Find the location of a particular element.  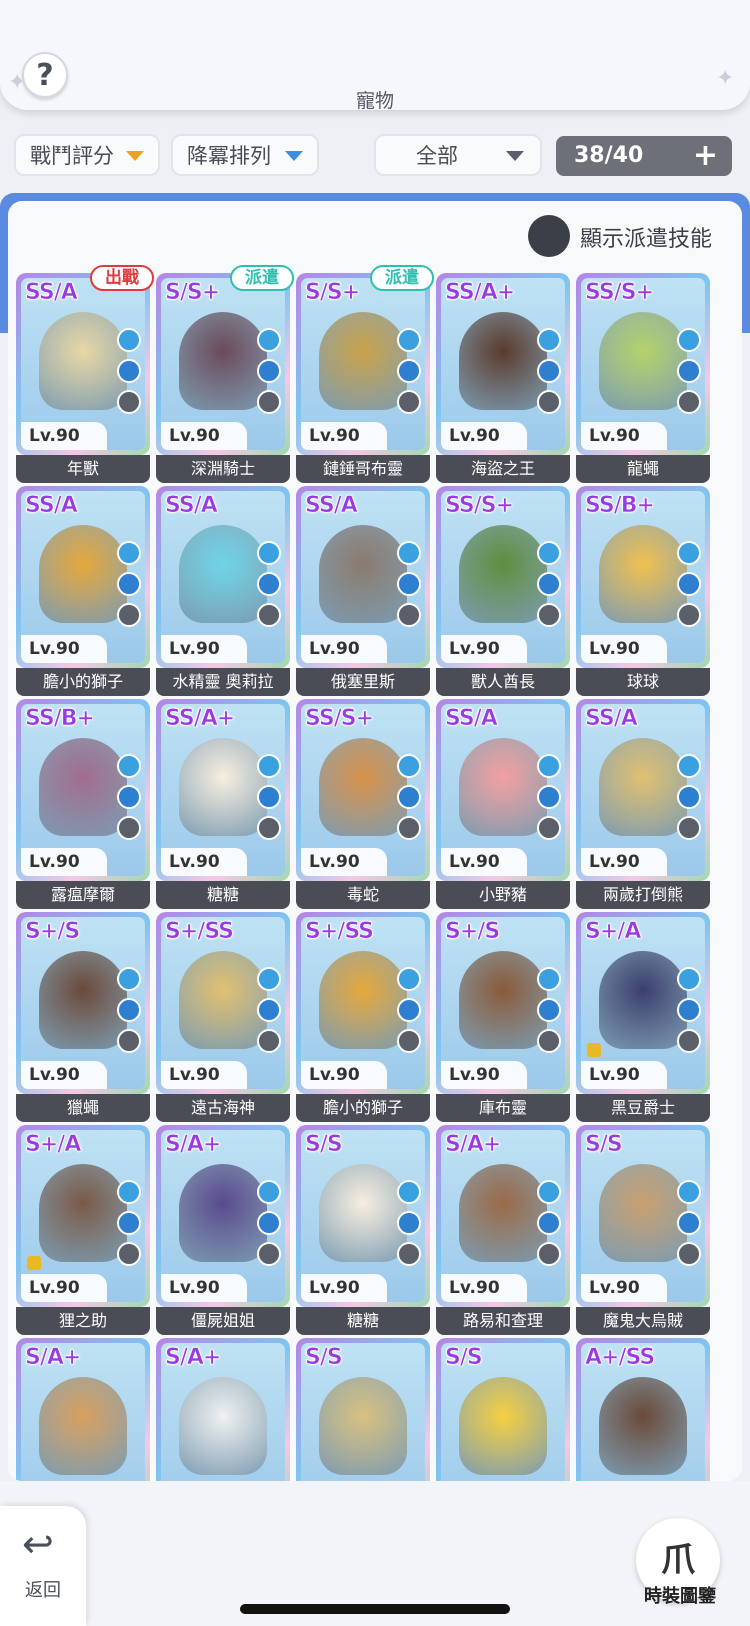

order-dropdown: 降冪排列 is located at coordinates (245, 155).